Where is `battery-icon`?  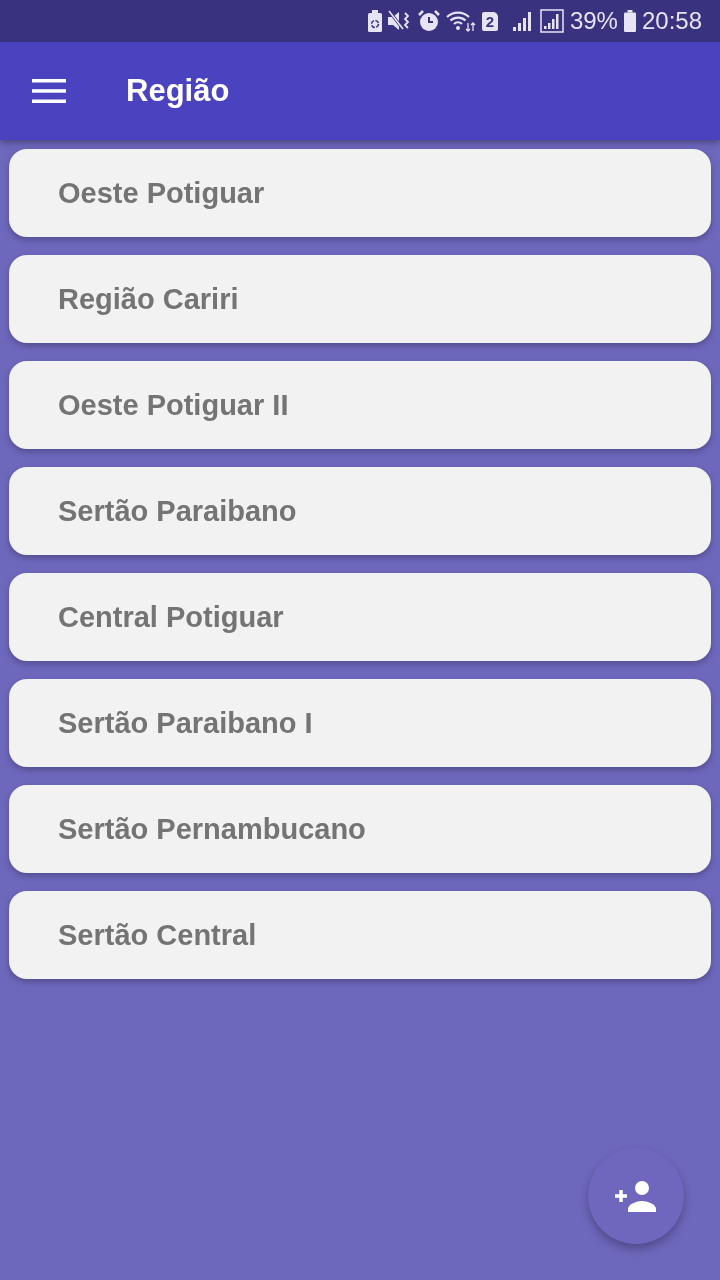
battery-icon is located at coordinates (629, 21).